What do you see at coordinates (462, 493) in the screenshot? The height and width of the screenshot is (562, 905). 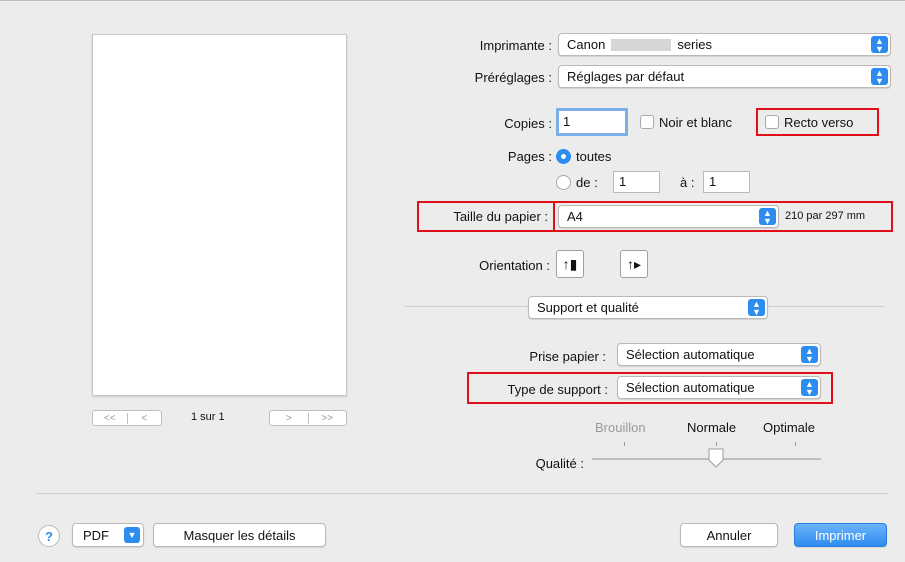 I see `bottom-divider` at bounding box center [462, 493].